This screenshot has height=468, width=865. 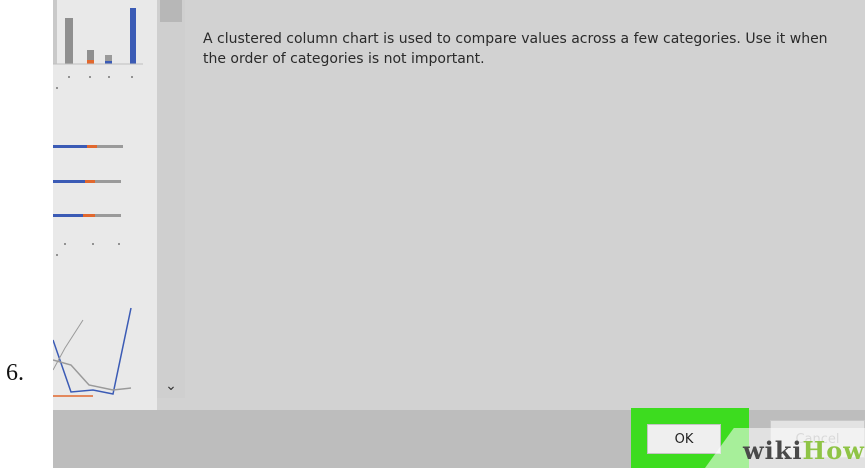 I want to click on bar-chart-thumbnail, so click(x=88, y=200).